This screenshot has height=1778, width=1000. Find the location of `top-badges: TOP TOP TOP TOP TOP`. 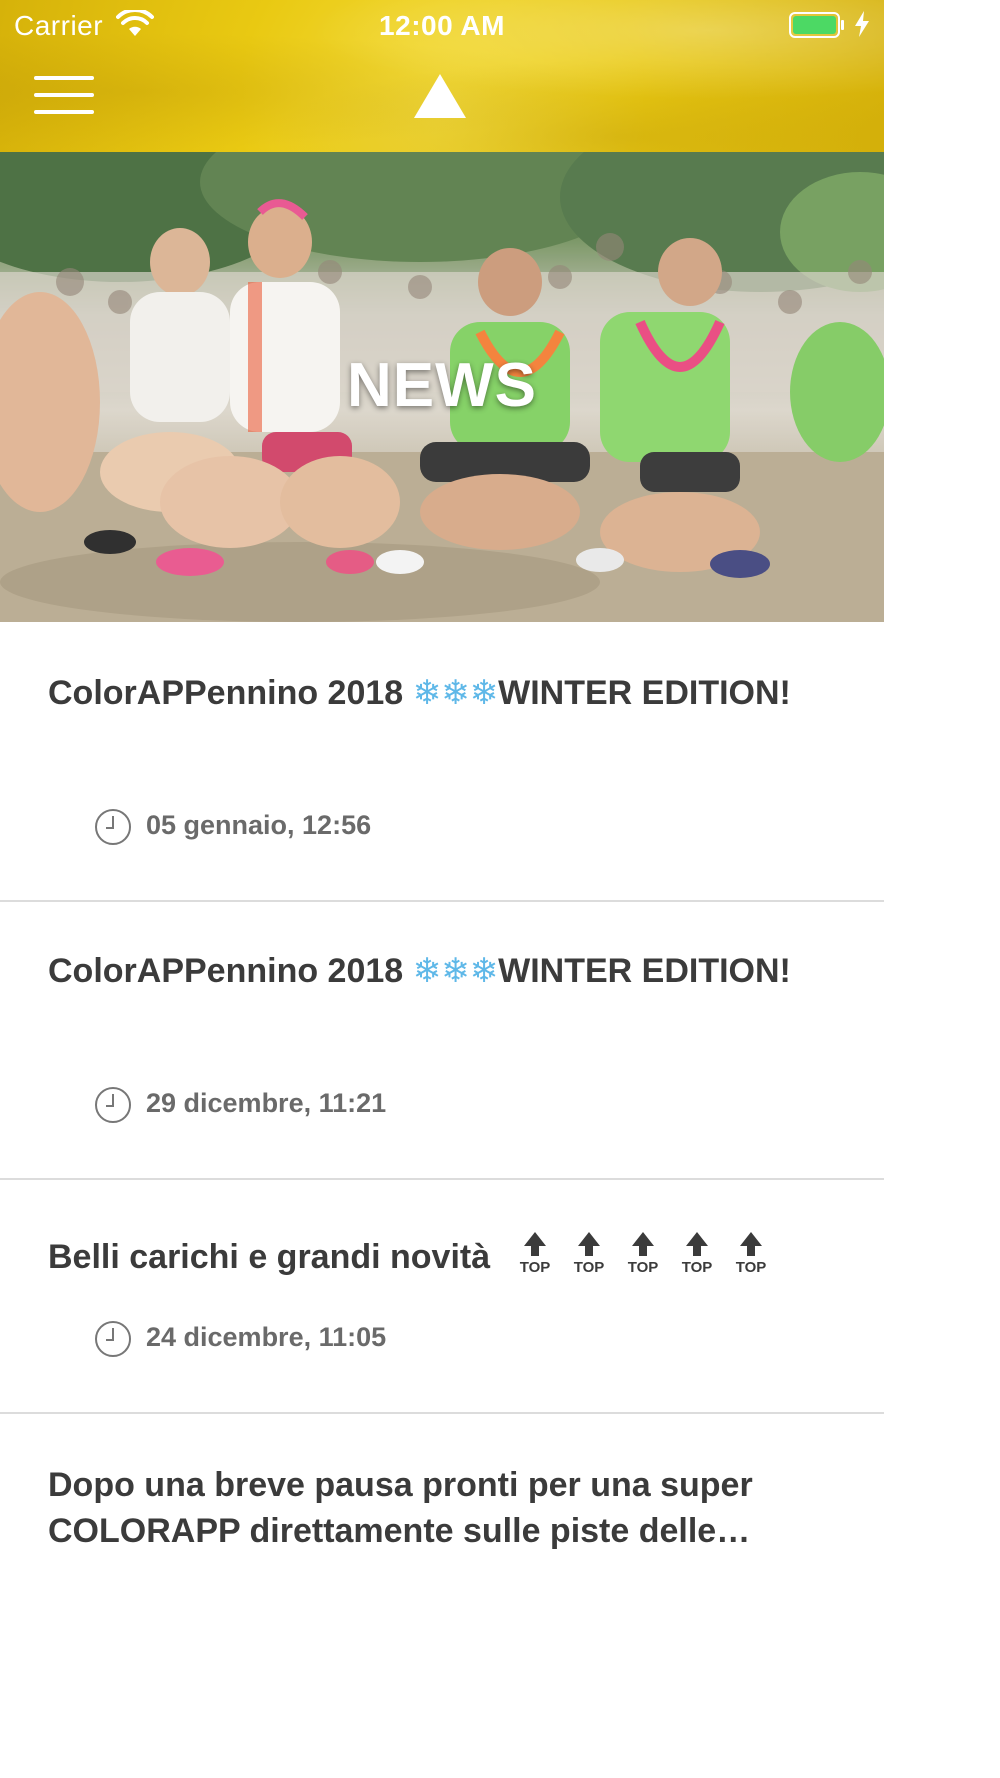

top-badges: TOP TOP TOP TOP TOP is located at coordinates (635, 1254).